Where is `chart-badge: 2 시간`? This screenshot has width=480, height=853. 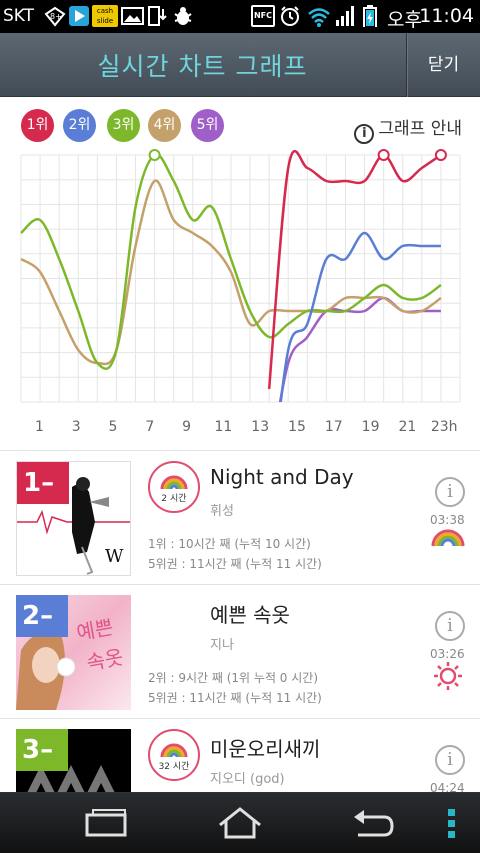
chart-badge: 2 시간 is located at coordinates (174, 487).